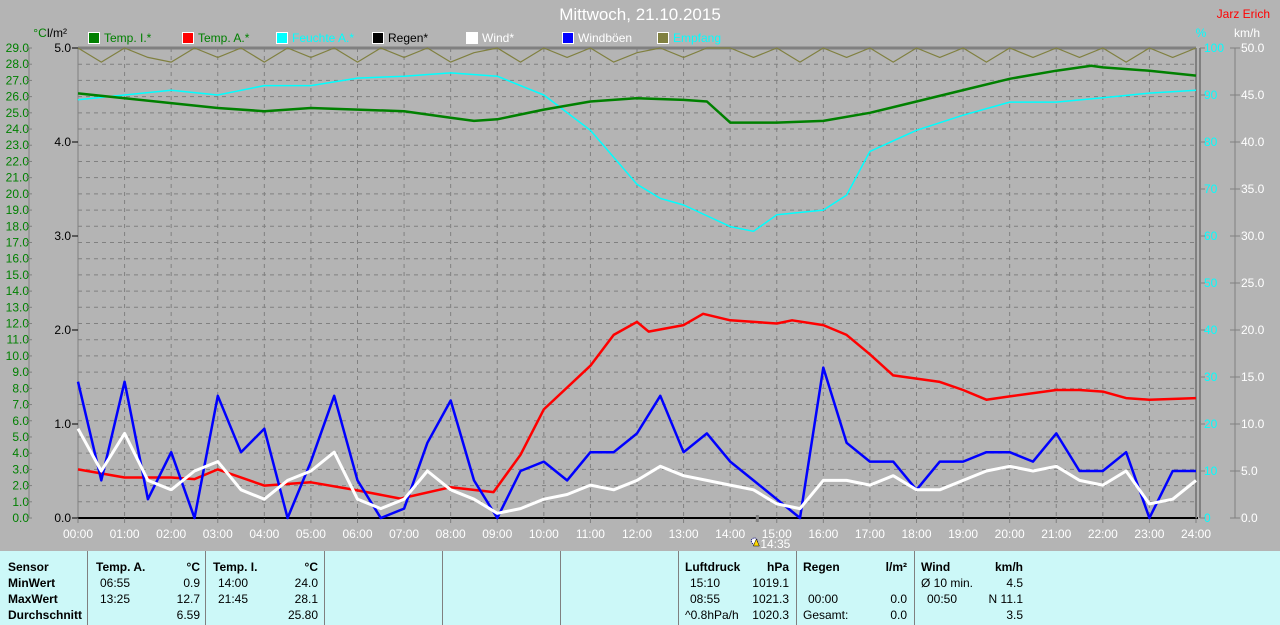 This screenshot has height=625, width=1280. I want to click on tick-label-x: 03:00, so click(218, 534).